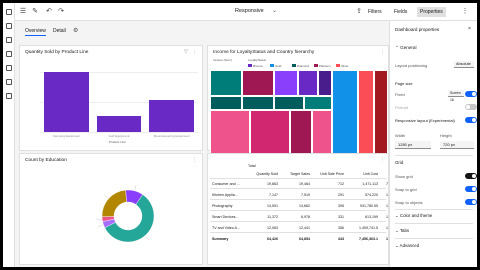  What do you see at coordinates (171, 136) in the screenshot?
I see `x-tick-label: Mountaineering Equipment` at bounding box center [171, 136].